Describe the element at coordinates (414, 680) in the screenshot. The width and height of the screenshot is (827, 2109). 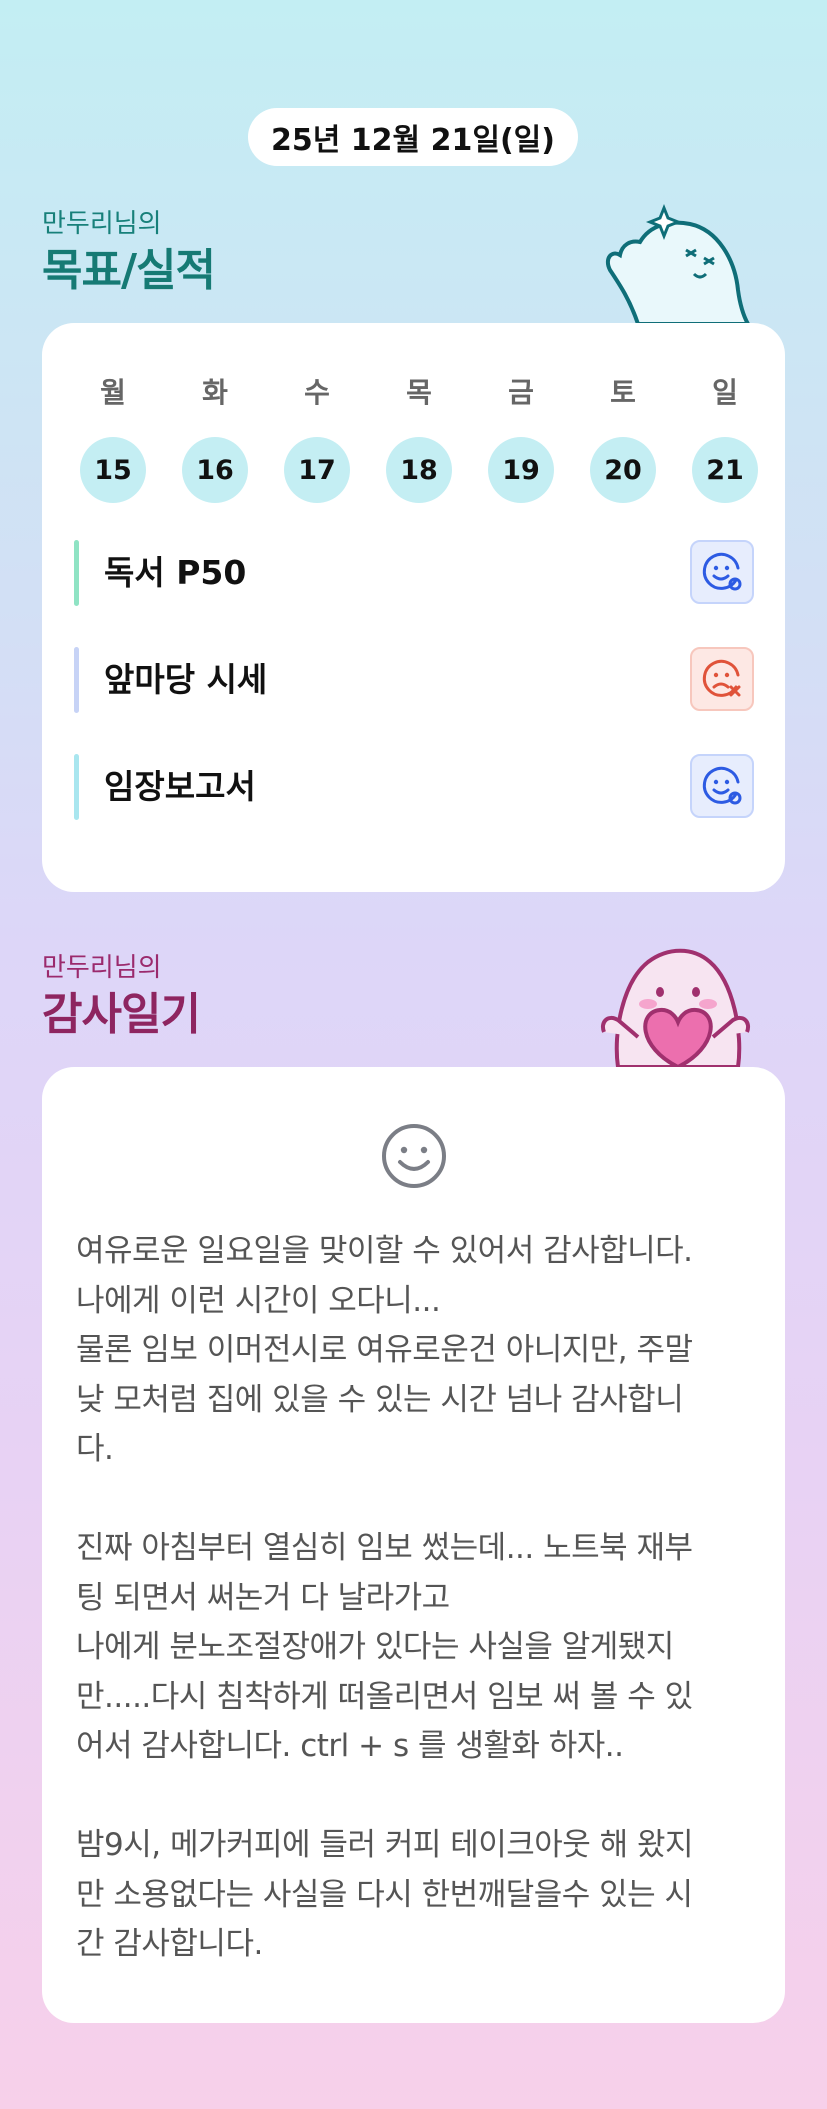
I see `goal-item: 앞마당 시세` at that location.